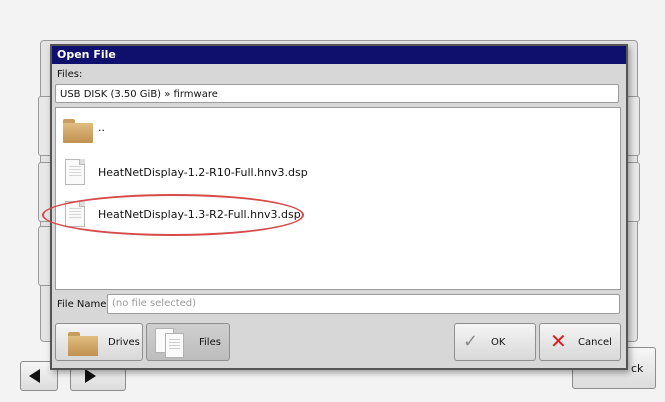 The image size is (665, 402). Describe the element at coordinates (70, 74) in the screenshot. I see `files-label: Files:` at that location.